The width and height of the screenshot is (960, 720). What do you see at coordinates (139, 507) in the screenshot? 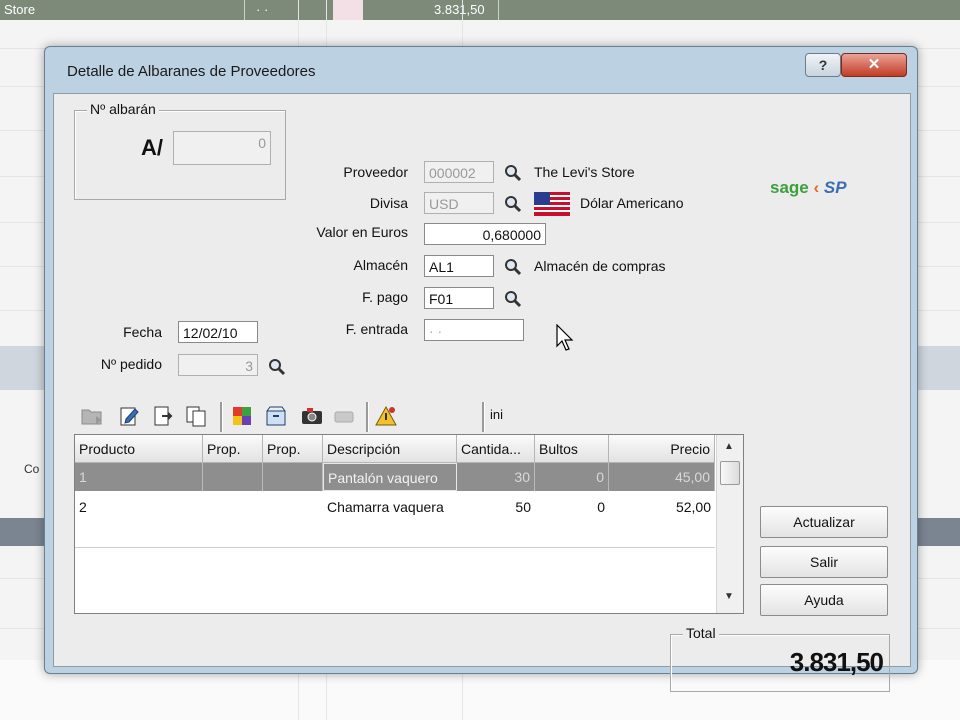
I see `cell-producto: 2` at bounding box center [139, 507].